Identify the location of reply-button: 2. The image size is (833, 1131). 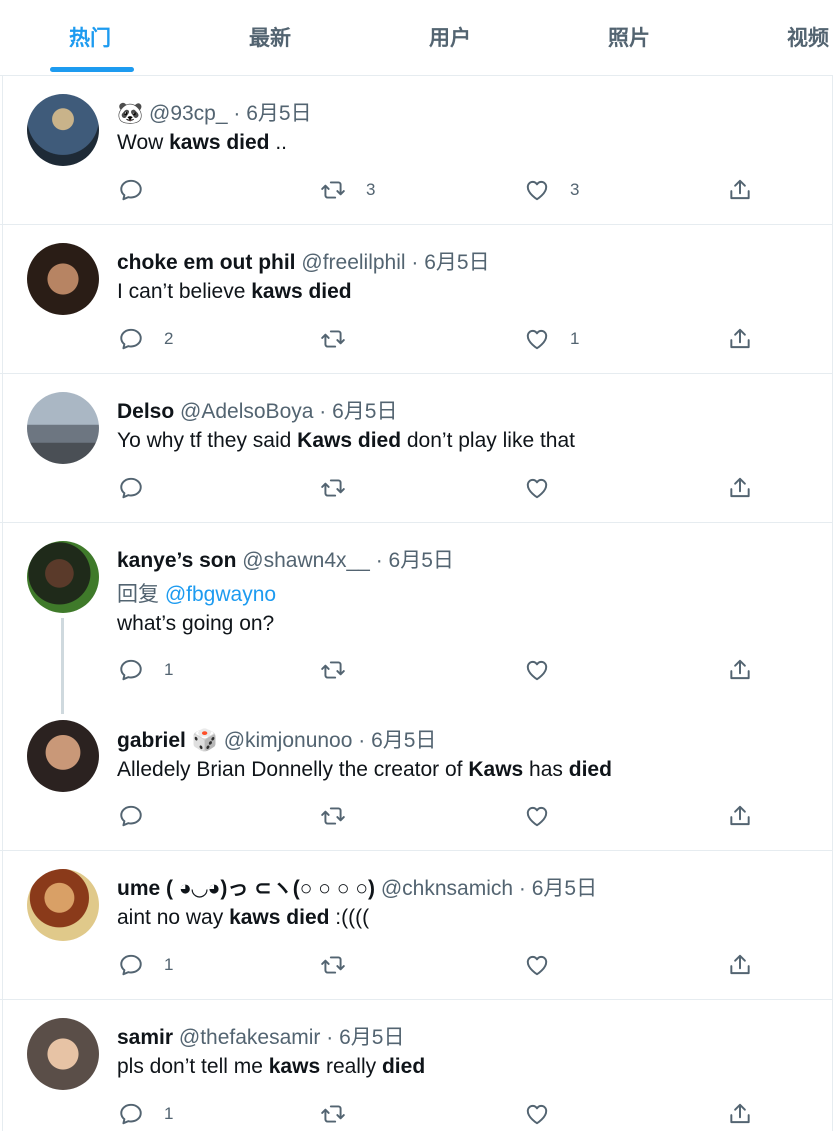
(145, 339).